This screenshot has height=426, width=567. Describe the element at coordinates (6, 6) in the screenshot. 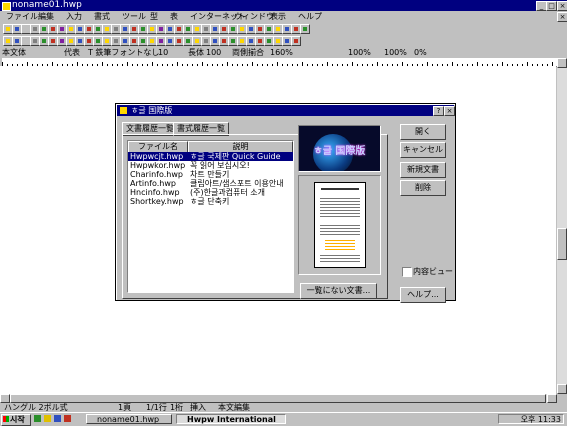

I see `hwp-app-icon` at that location.